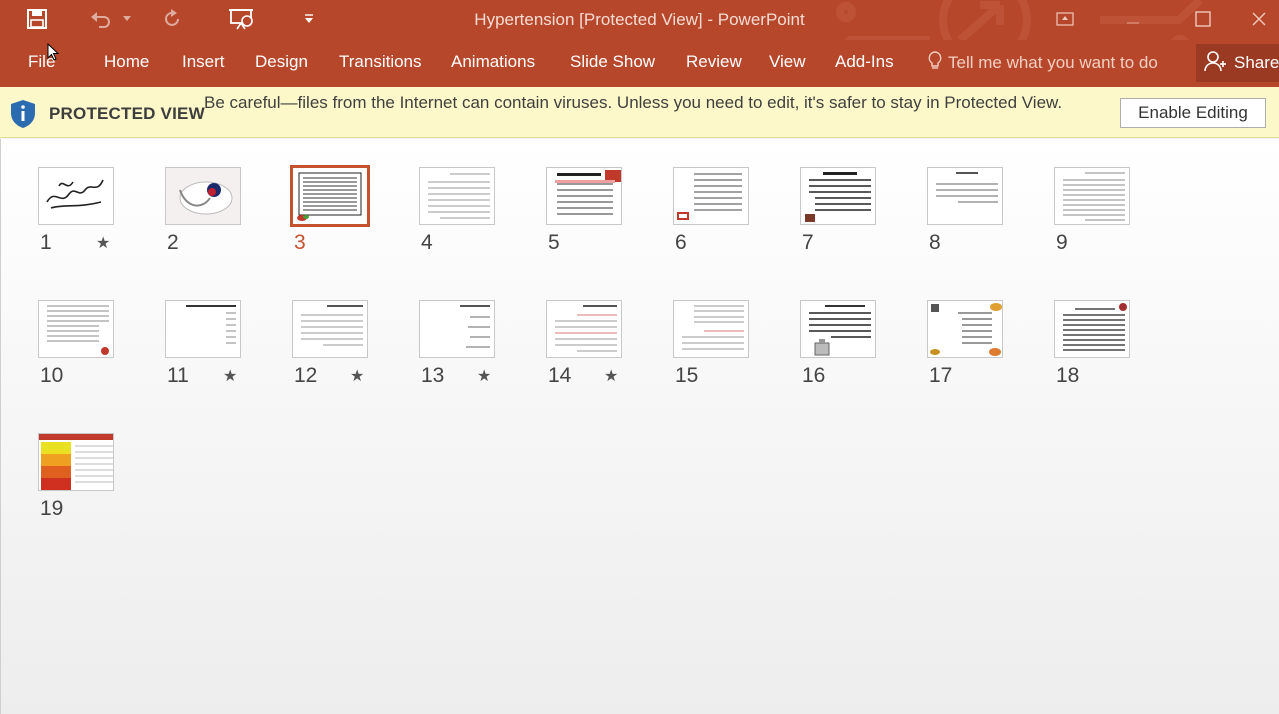 The width and height of the screenshot is (1279, 714). Describe the element at coordinates (941, 375) in the screenshot. I see `slide-number: 17` at that location.